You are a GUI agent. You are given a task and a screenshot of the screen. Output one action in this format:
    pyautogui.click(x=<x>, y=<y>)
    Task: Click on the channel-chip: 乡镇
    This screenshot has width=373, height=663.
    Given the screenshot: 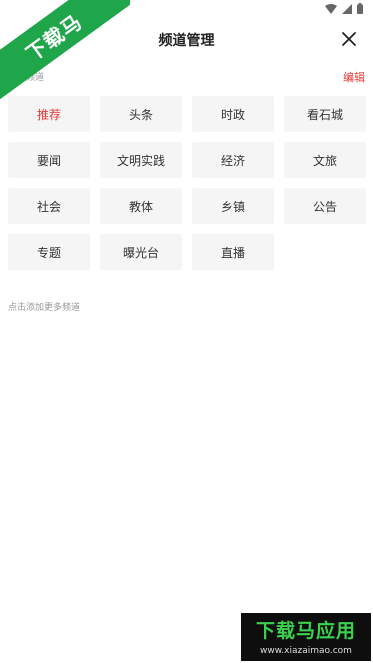 What is the action you would take?
    pyautogui.click(x=233, y=206)
    